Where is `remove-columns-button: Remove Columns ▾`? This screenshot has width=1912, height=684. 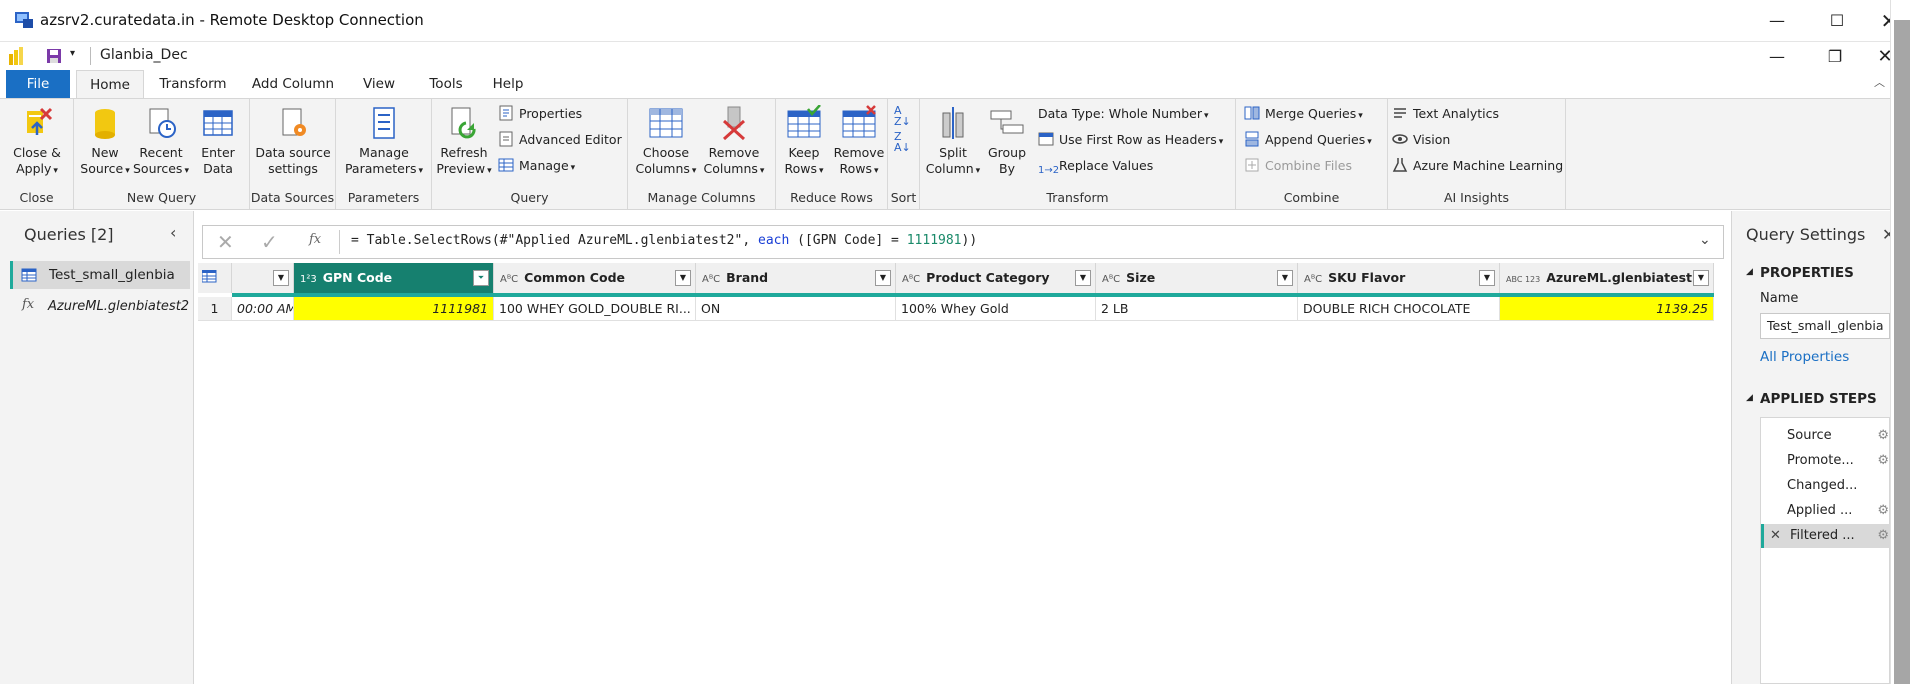 remove-columns-button: Remove Columns ▾ is located at coordinates (734, 142).